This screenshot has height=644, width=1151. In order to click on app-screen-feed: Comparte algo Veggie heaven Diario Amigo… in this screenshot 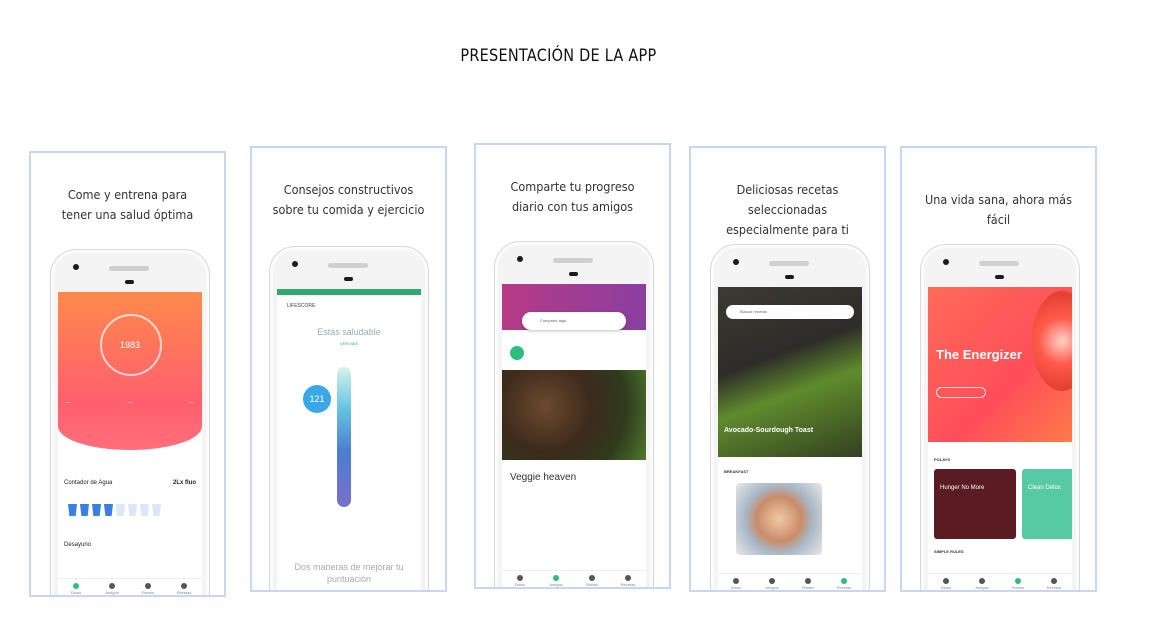, I will do `click(574, 435)`.